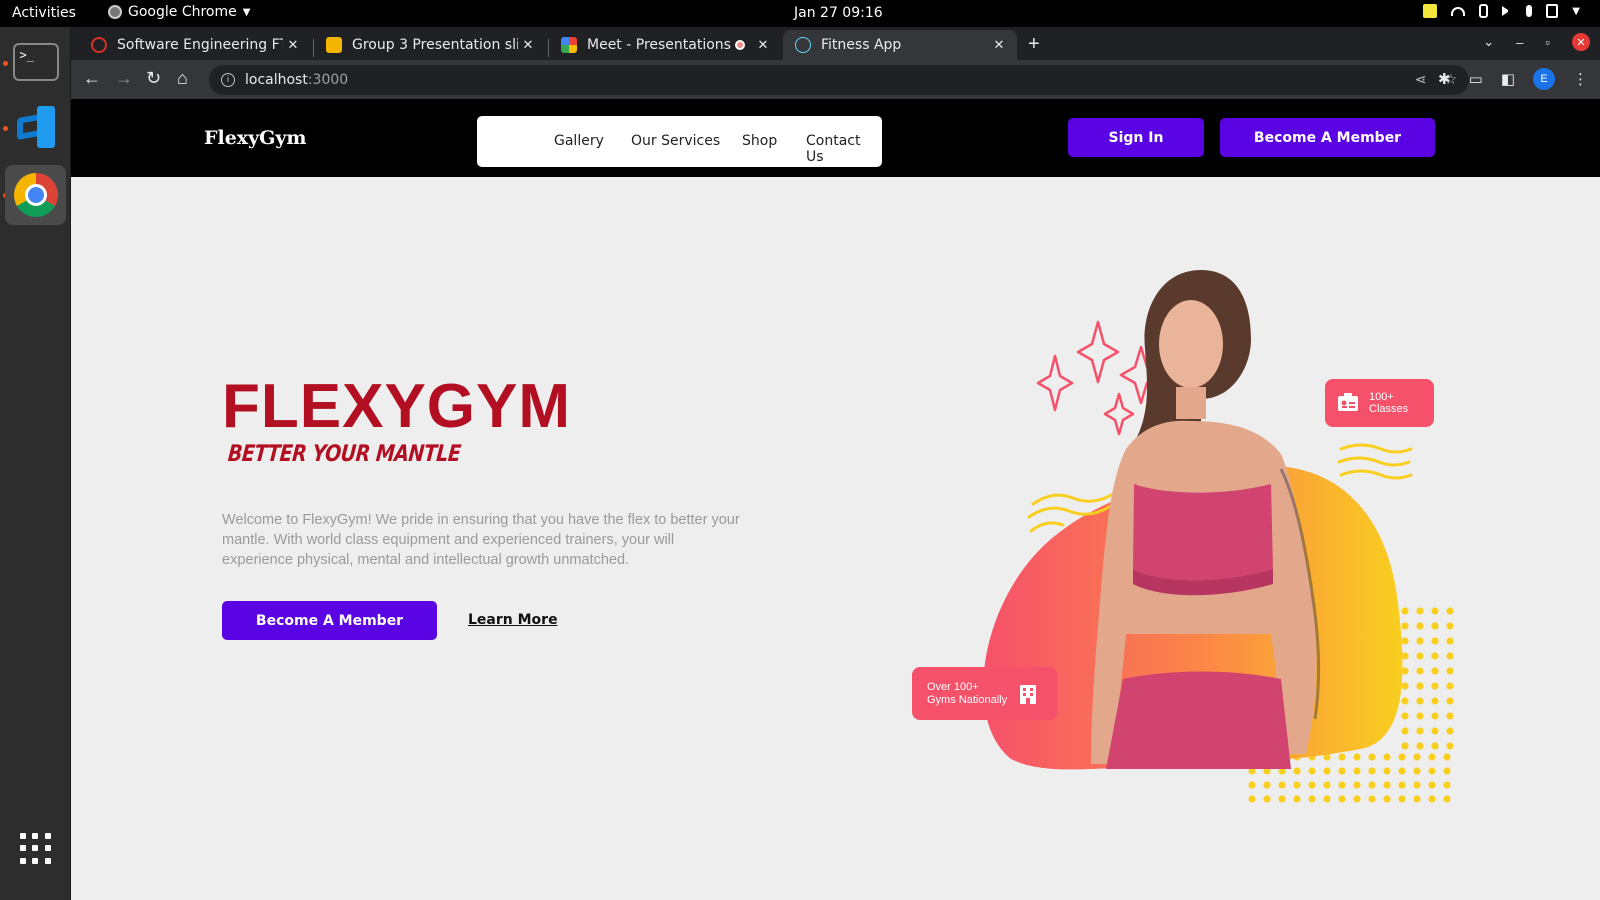  Describe the element at coordinates (1544, 79) in the screenshot. I see `profile-avatar: E` at that location.